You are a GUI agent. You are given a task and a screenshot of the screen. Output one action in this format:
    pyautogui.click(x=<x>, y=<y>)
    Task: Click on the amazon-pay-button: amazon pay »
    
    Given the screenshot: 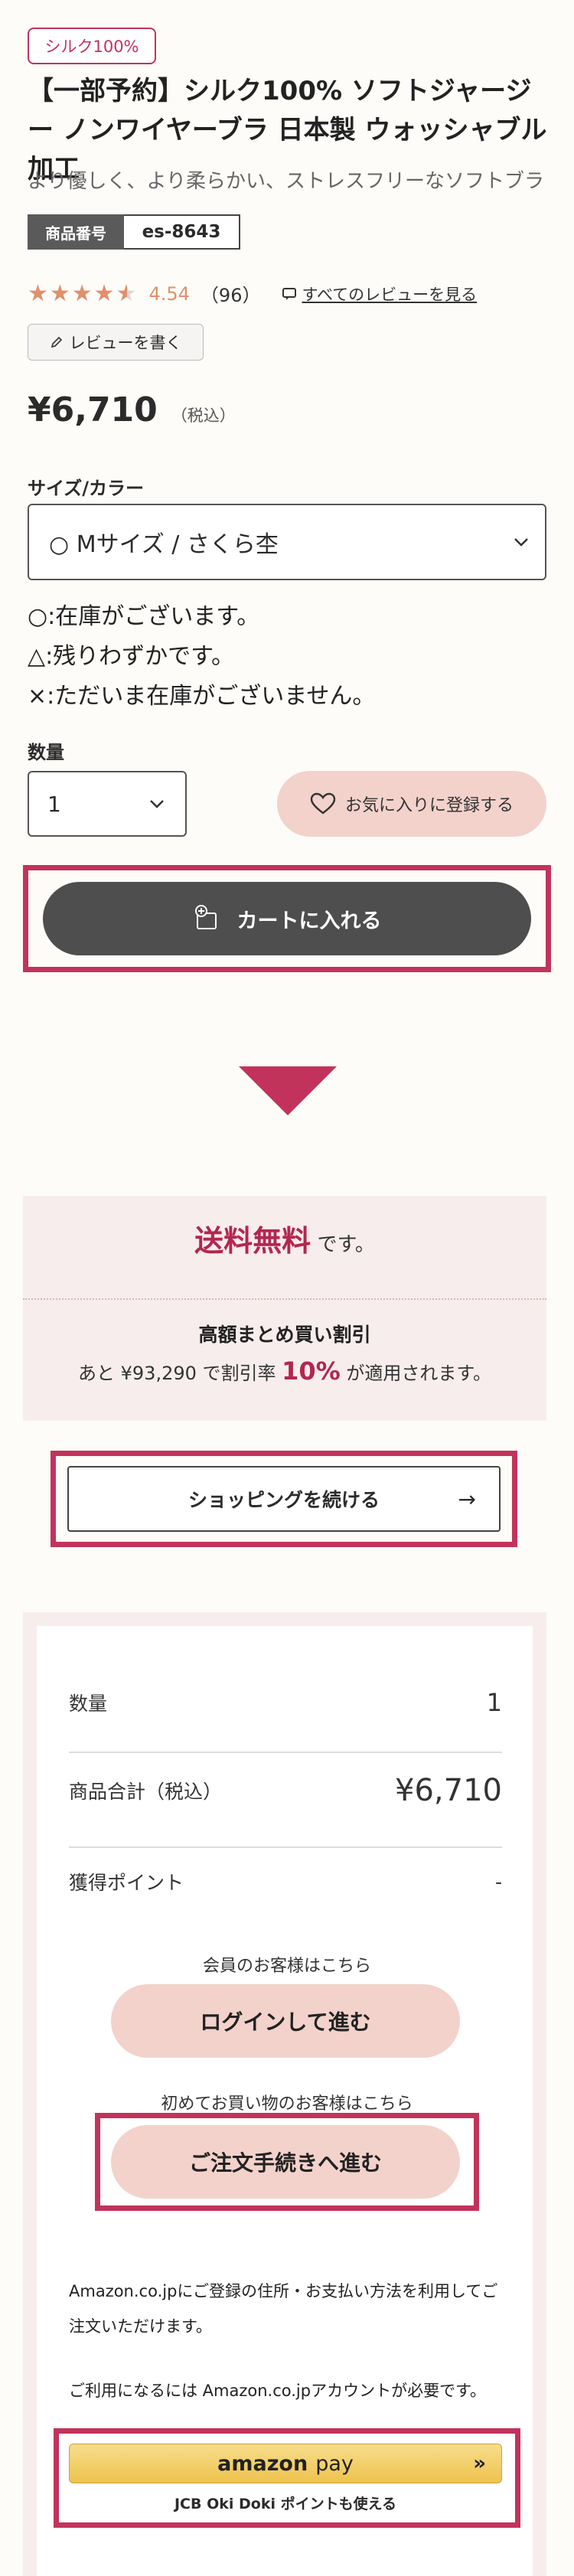 What is the action you would take?
    pyautogui.click(x=285, y=2463)
    